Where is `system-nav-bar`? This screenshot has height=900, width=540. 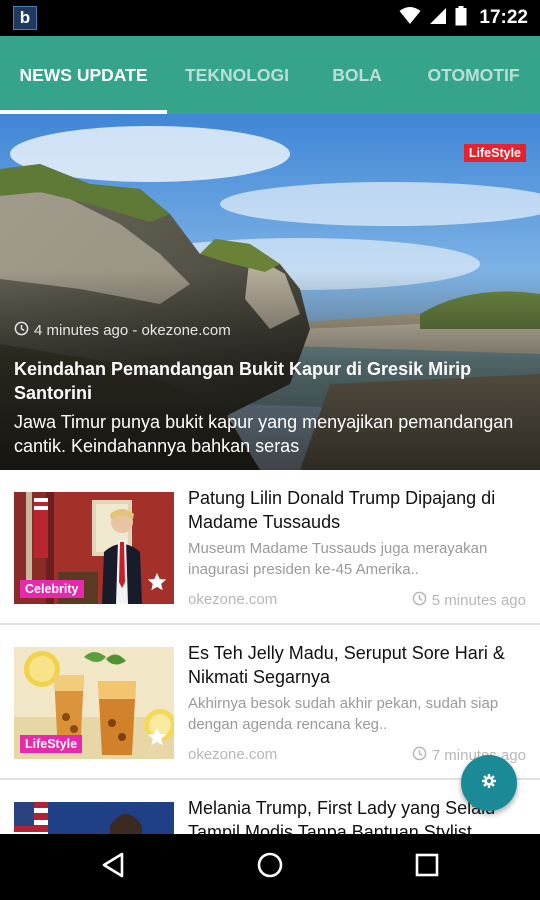 system-nav-bar is located at coordinates (270, 867).